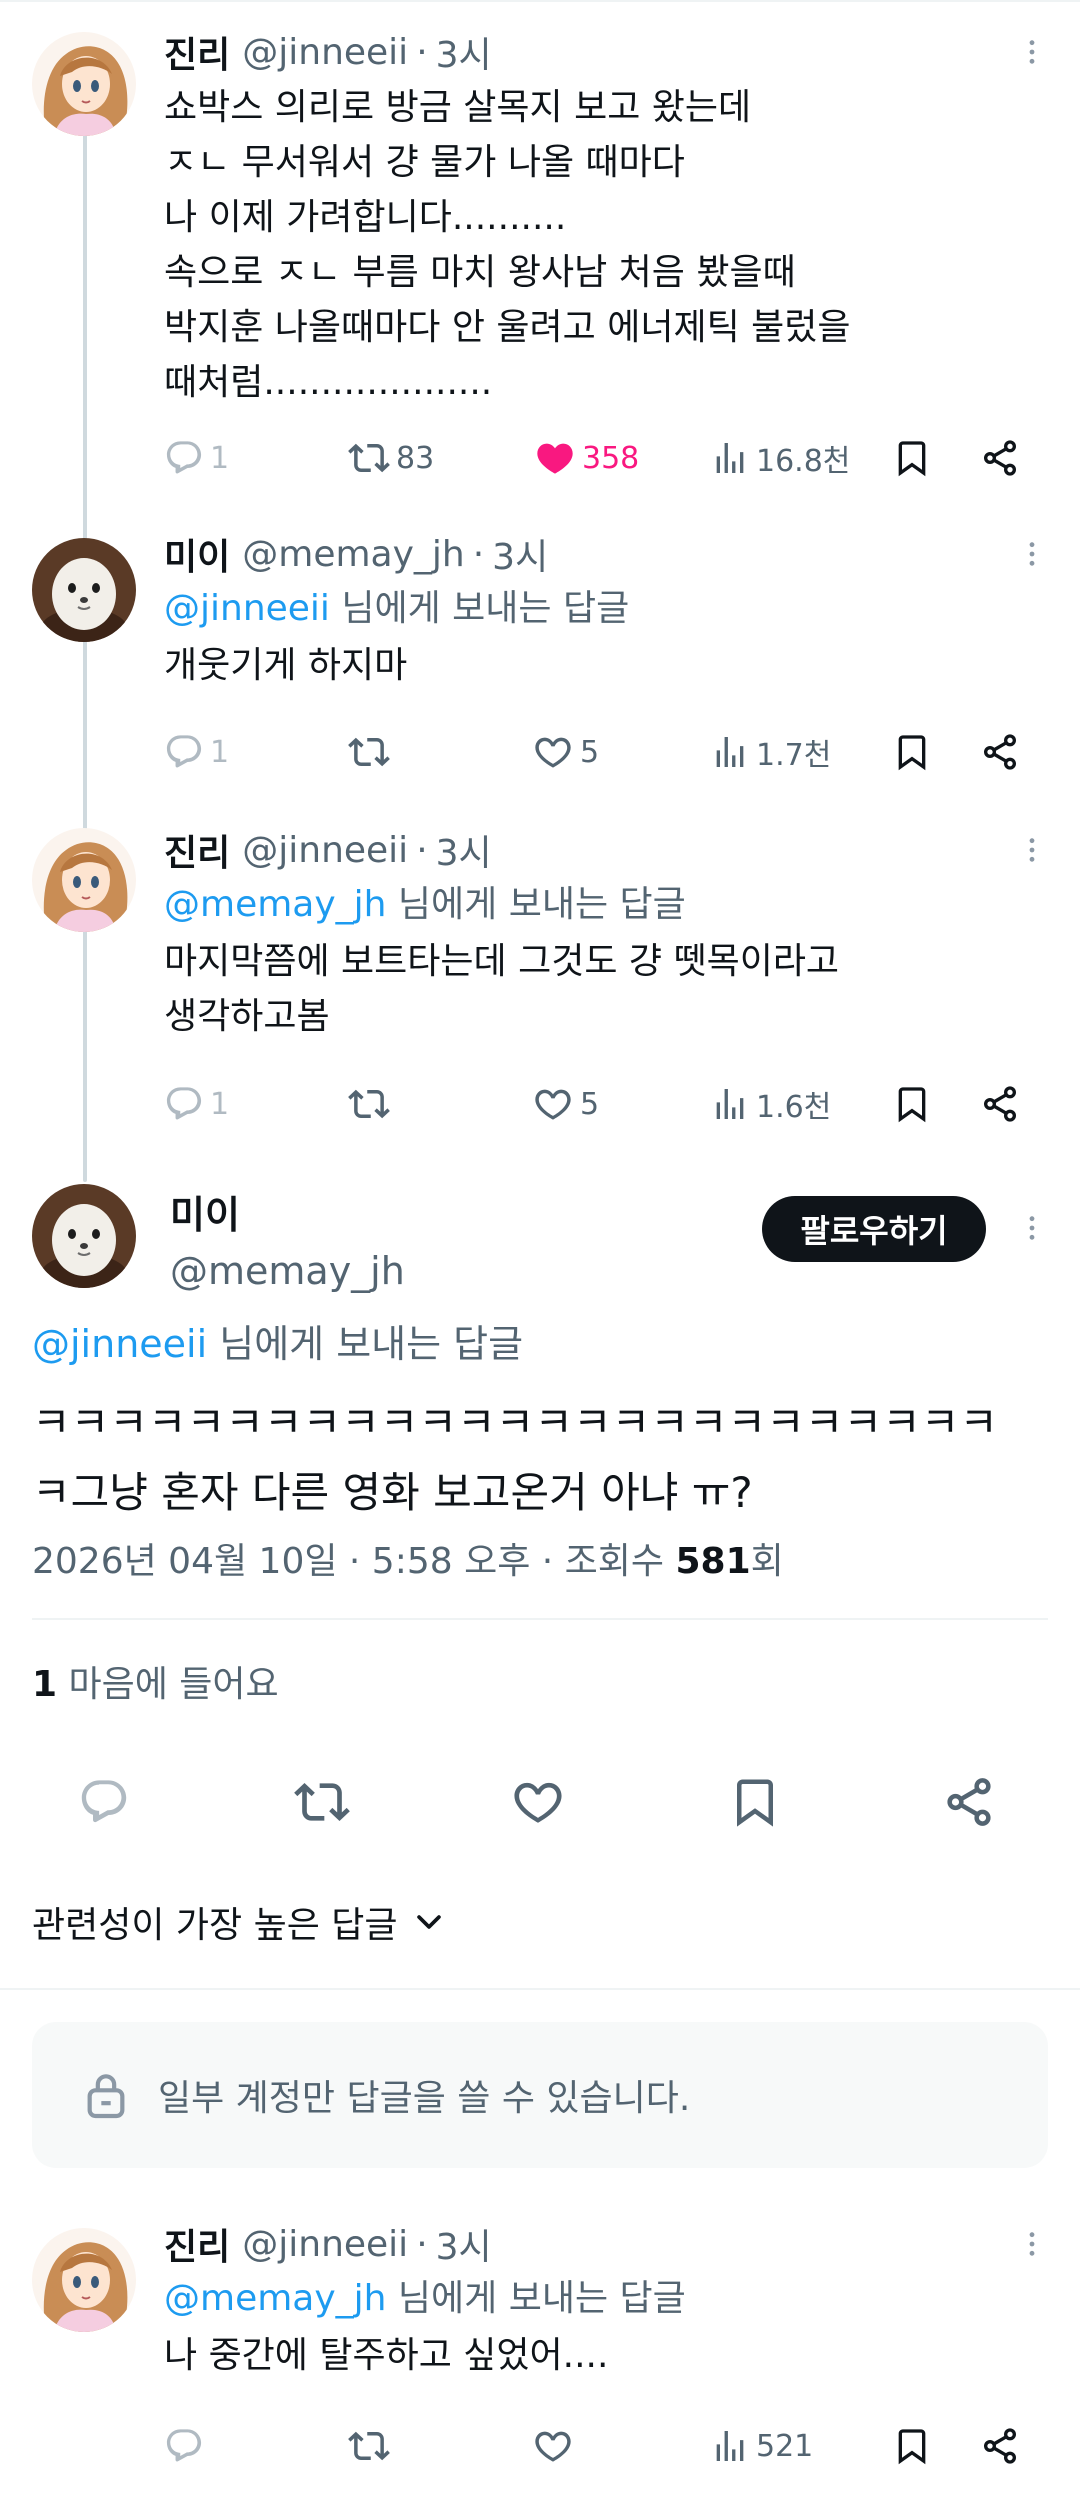 The width and height of the screenshot is (1080, 2494). Describe the element at coordinates (540, 1619) in the screenshot. I see `divider` at that location.